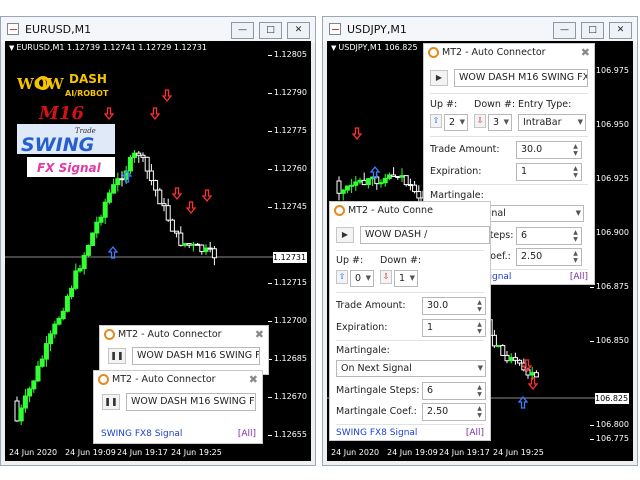 This screenshot has width=640, height=480. Describe the element at coordinates (363, 350) in the screenshot. I see `martingale-label: Martingale:` at that location.